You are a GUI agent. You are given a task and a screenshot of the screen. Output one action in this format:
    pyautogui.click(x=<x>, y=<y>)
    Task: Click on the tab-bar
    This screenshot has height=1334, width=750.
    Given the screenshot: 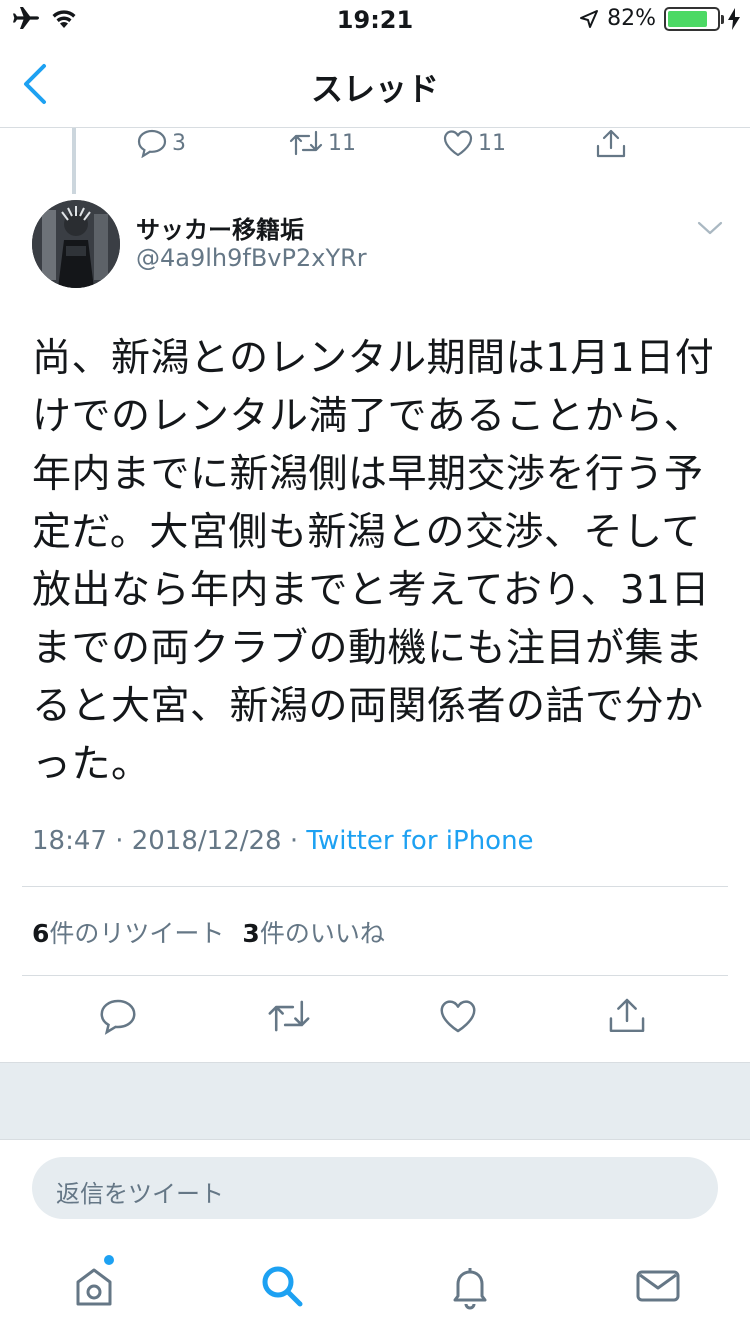 What is the action you would take?
    pyautogui.click(x=375, y=1287)
    